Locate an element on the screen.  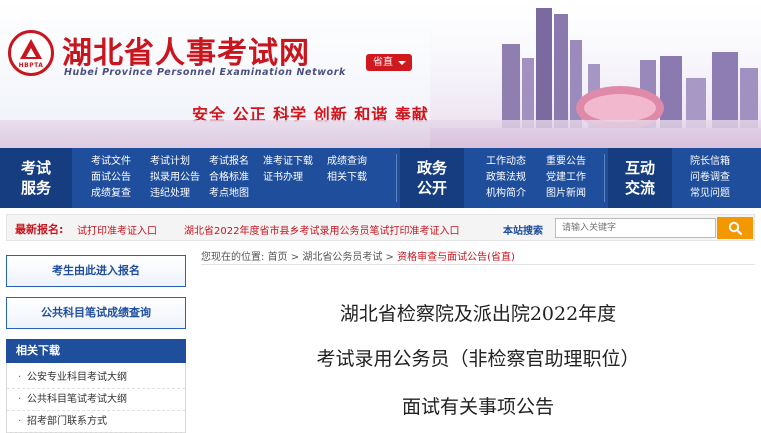
nav-link: 重要公告 is located at coordinates (576, 162).